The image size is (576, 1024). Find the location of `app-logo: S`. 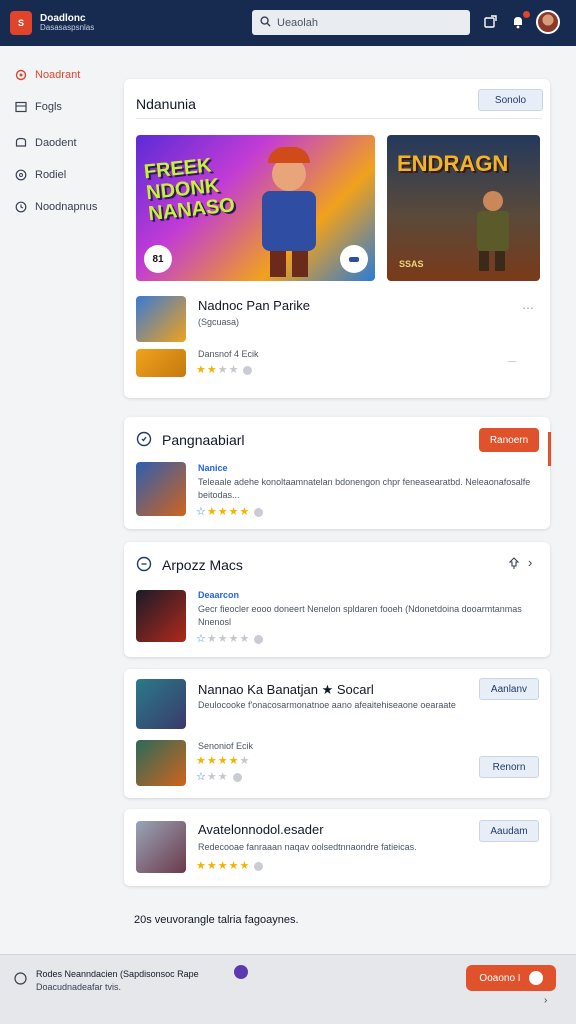

app-logo: S is located at coordinates (21, 23).